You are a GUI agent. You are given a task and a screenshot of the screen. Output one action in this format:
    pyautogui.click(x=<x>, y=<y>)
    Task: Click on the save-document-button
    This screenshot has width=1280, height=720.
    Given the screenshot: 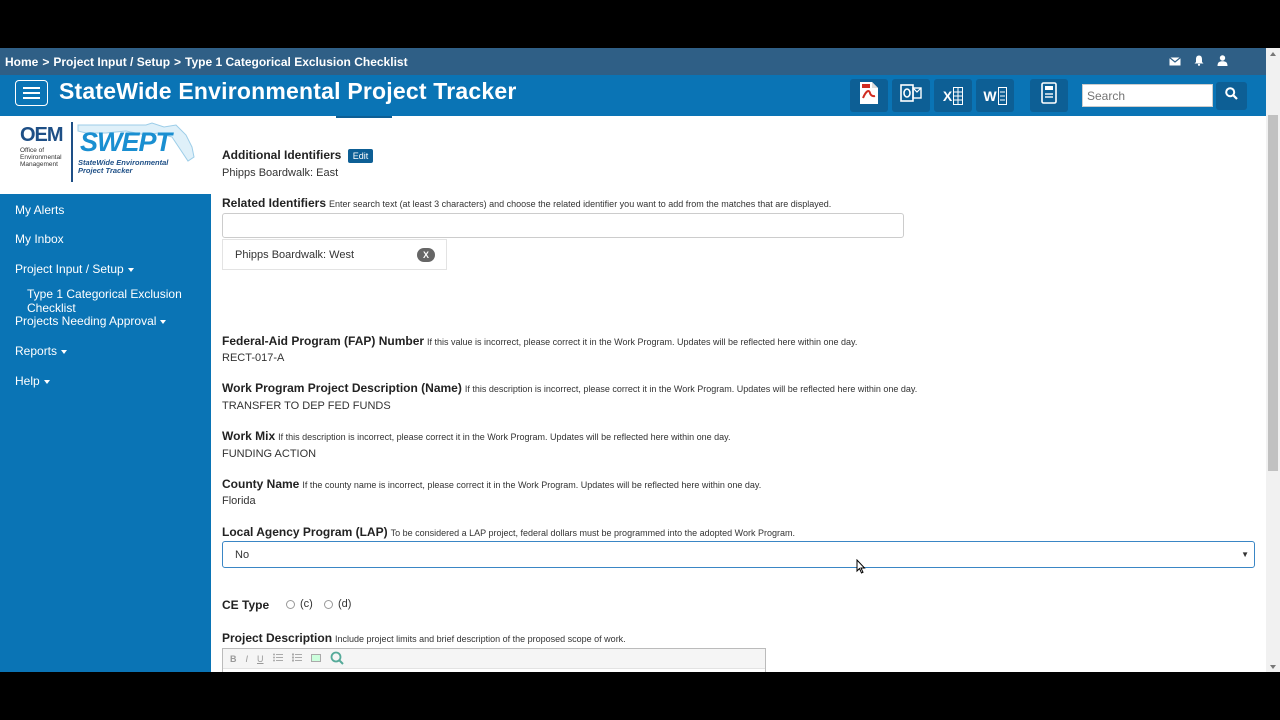 What is the action you would take?
    pyautogui.click(x=1049, y=95)
    